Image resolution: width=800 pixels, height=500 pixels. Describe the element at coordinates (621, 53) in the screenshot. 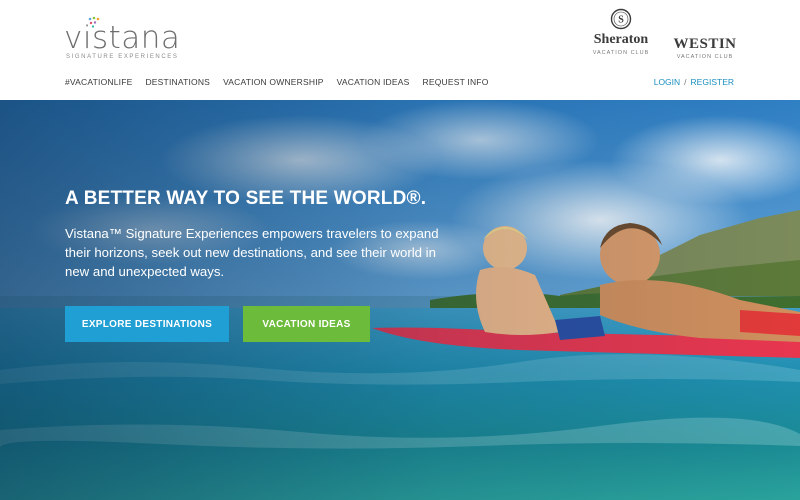

I see `sheraton-sub: VACATION CLUB` at that location.